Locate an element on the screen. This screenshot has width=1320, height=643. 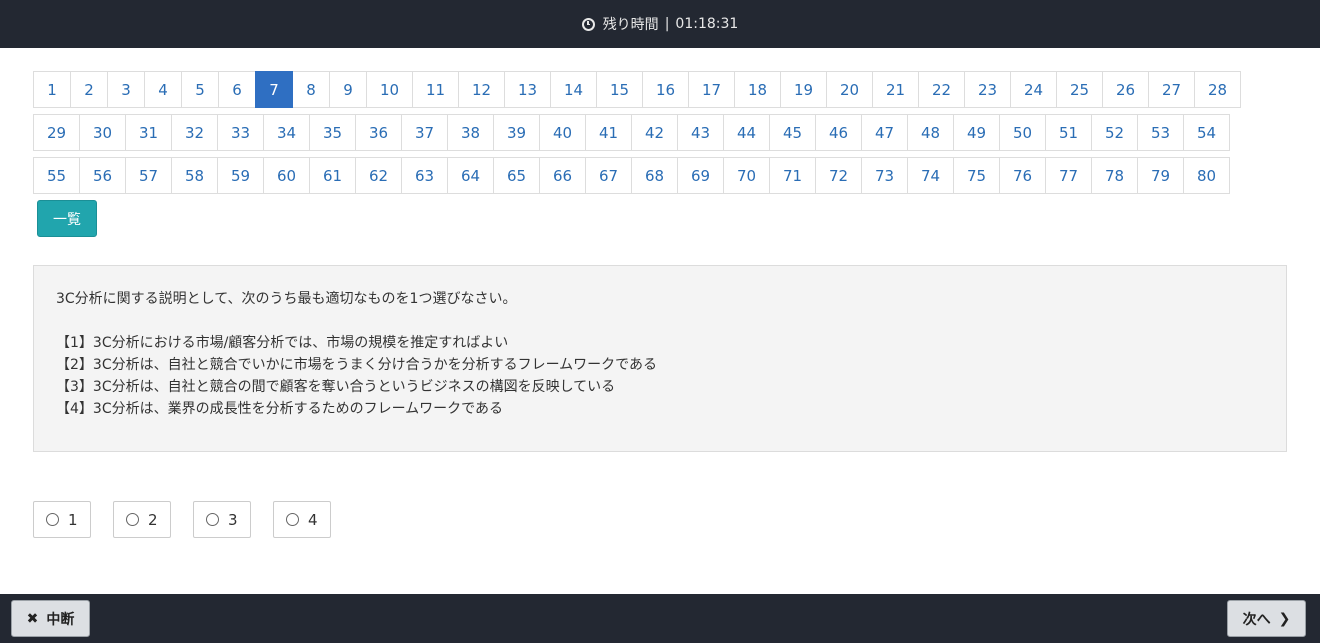
page-number-21: 21 is located at coordinates (895, 89).